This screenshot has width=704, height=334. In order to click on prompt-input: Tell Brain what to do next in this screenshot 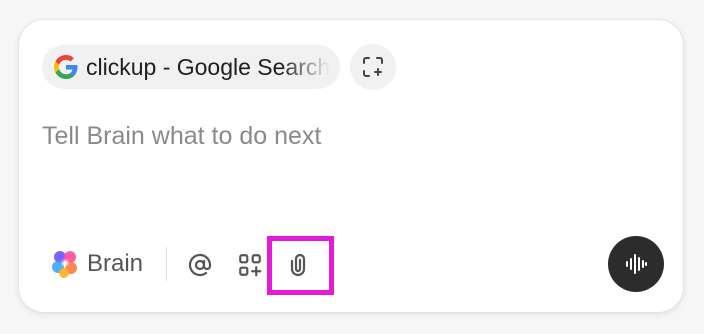, I will do `click(181, 136)`.